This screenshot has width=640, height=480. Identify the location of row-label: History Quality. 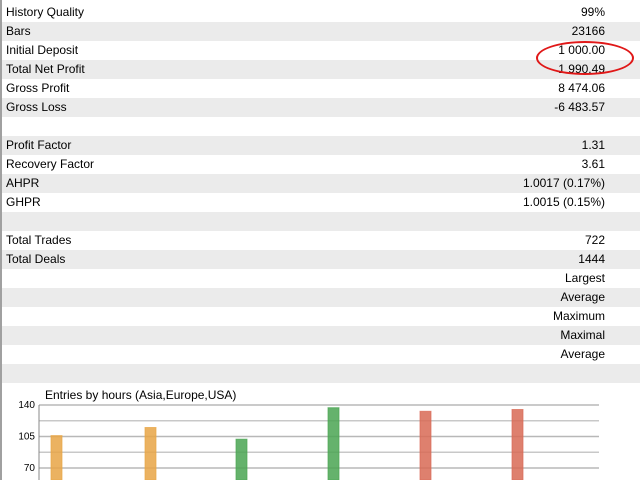
(45, 12).